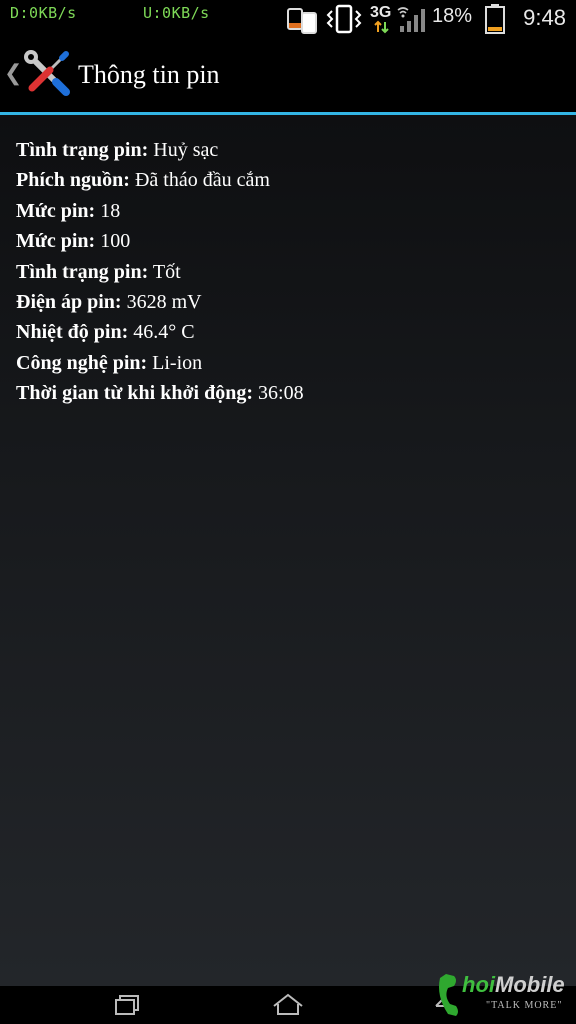  I want to click on info-value: 46.4° C, so click(164, 332).